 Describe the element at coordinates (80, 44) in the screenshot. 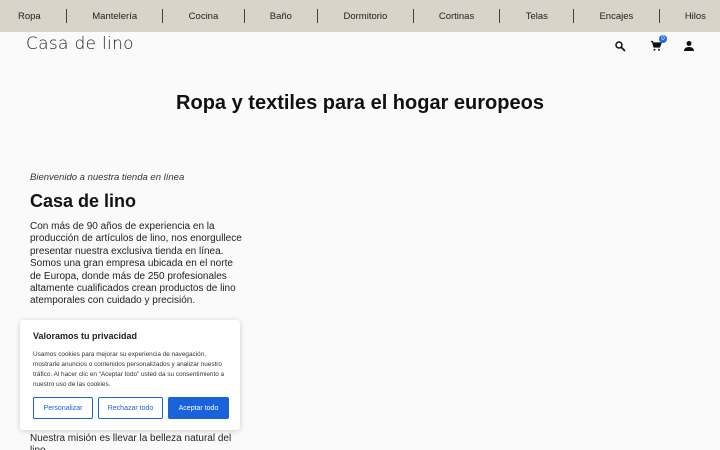

I see `site-logo: Casa de lino` at that location.